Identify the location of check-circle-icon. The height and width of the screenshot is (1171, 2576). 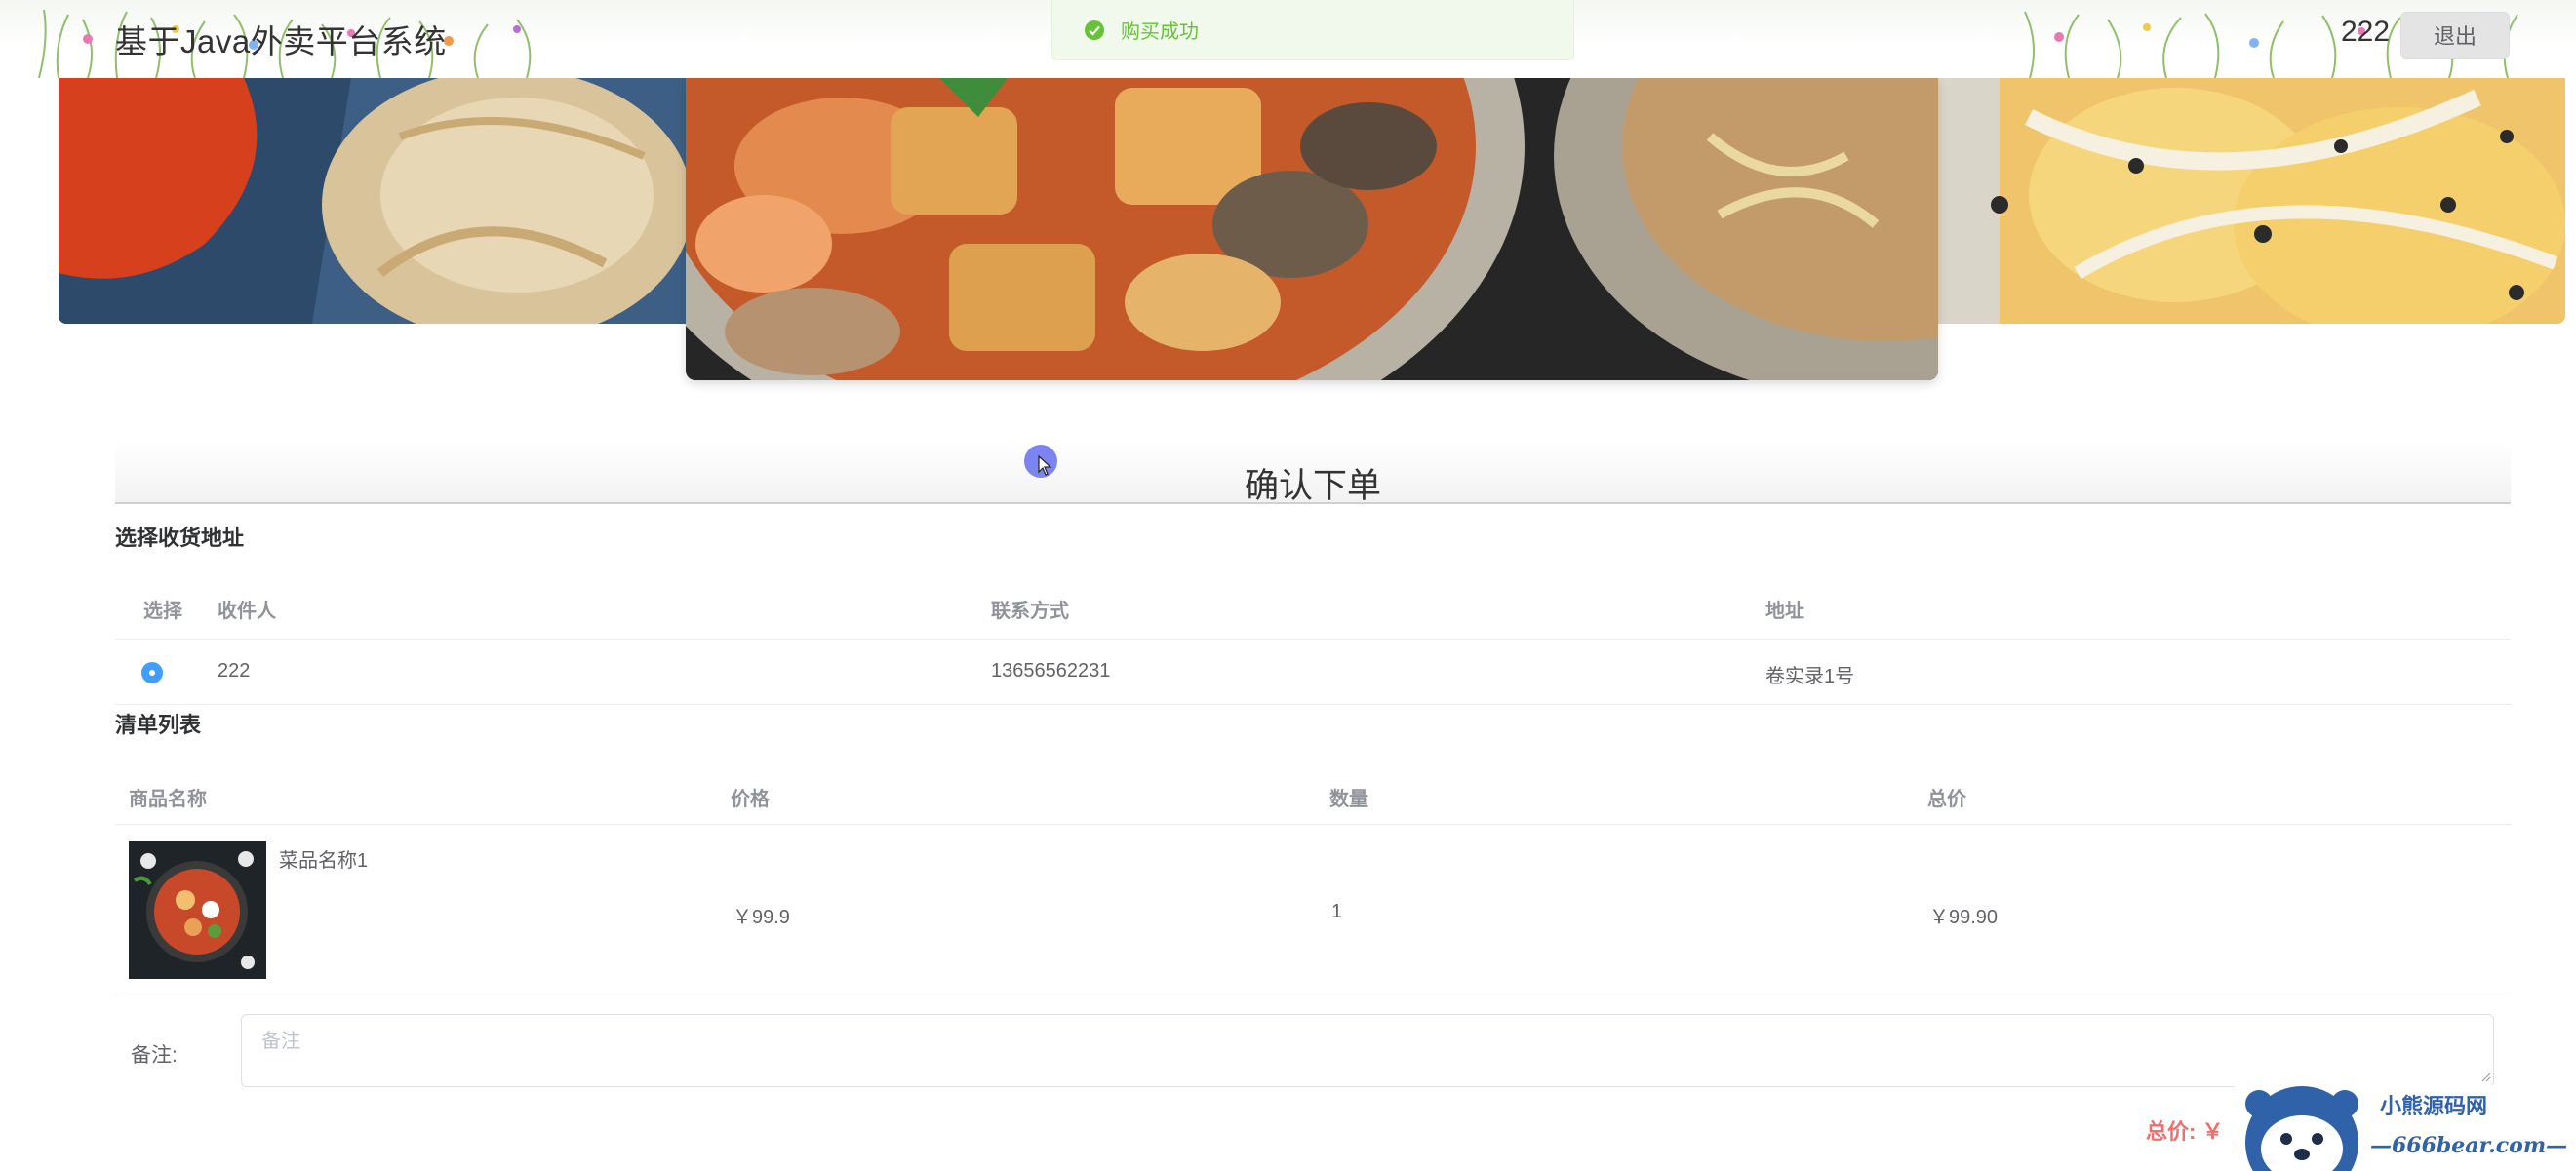
(1094, 30).